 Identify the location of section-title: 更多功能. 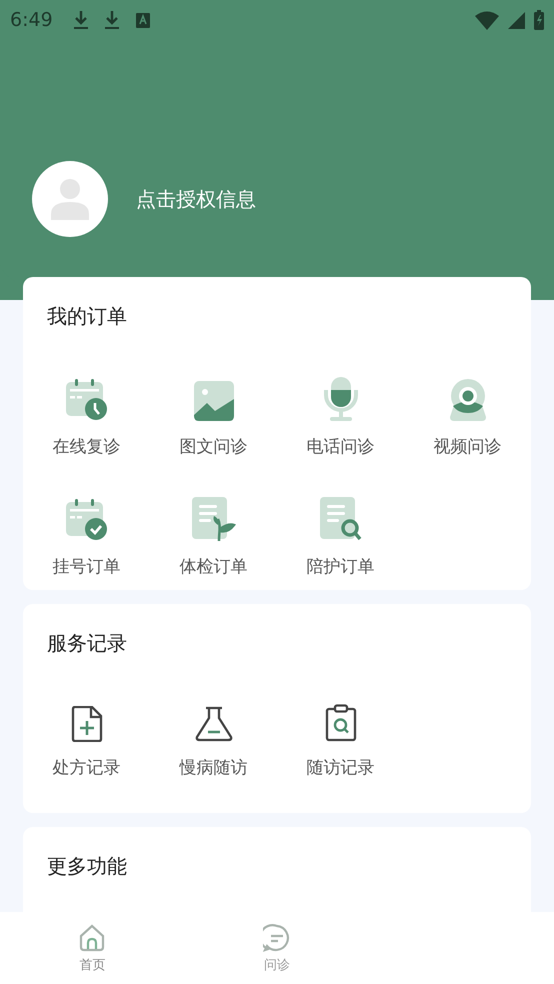
(87, 866).